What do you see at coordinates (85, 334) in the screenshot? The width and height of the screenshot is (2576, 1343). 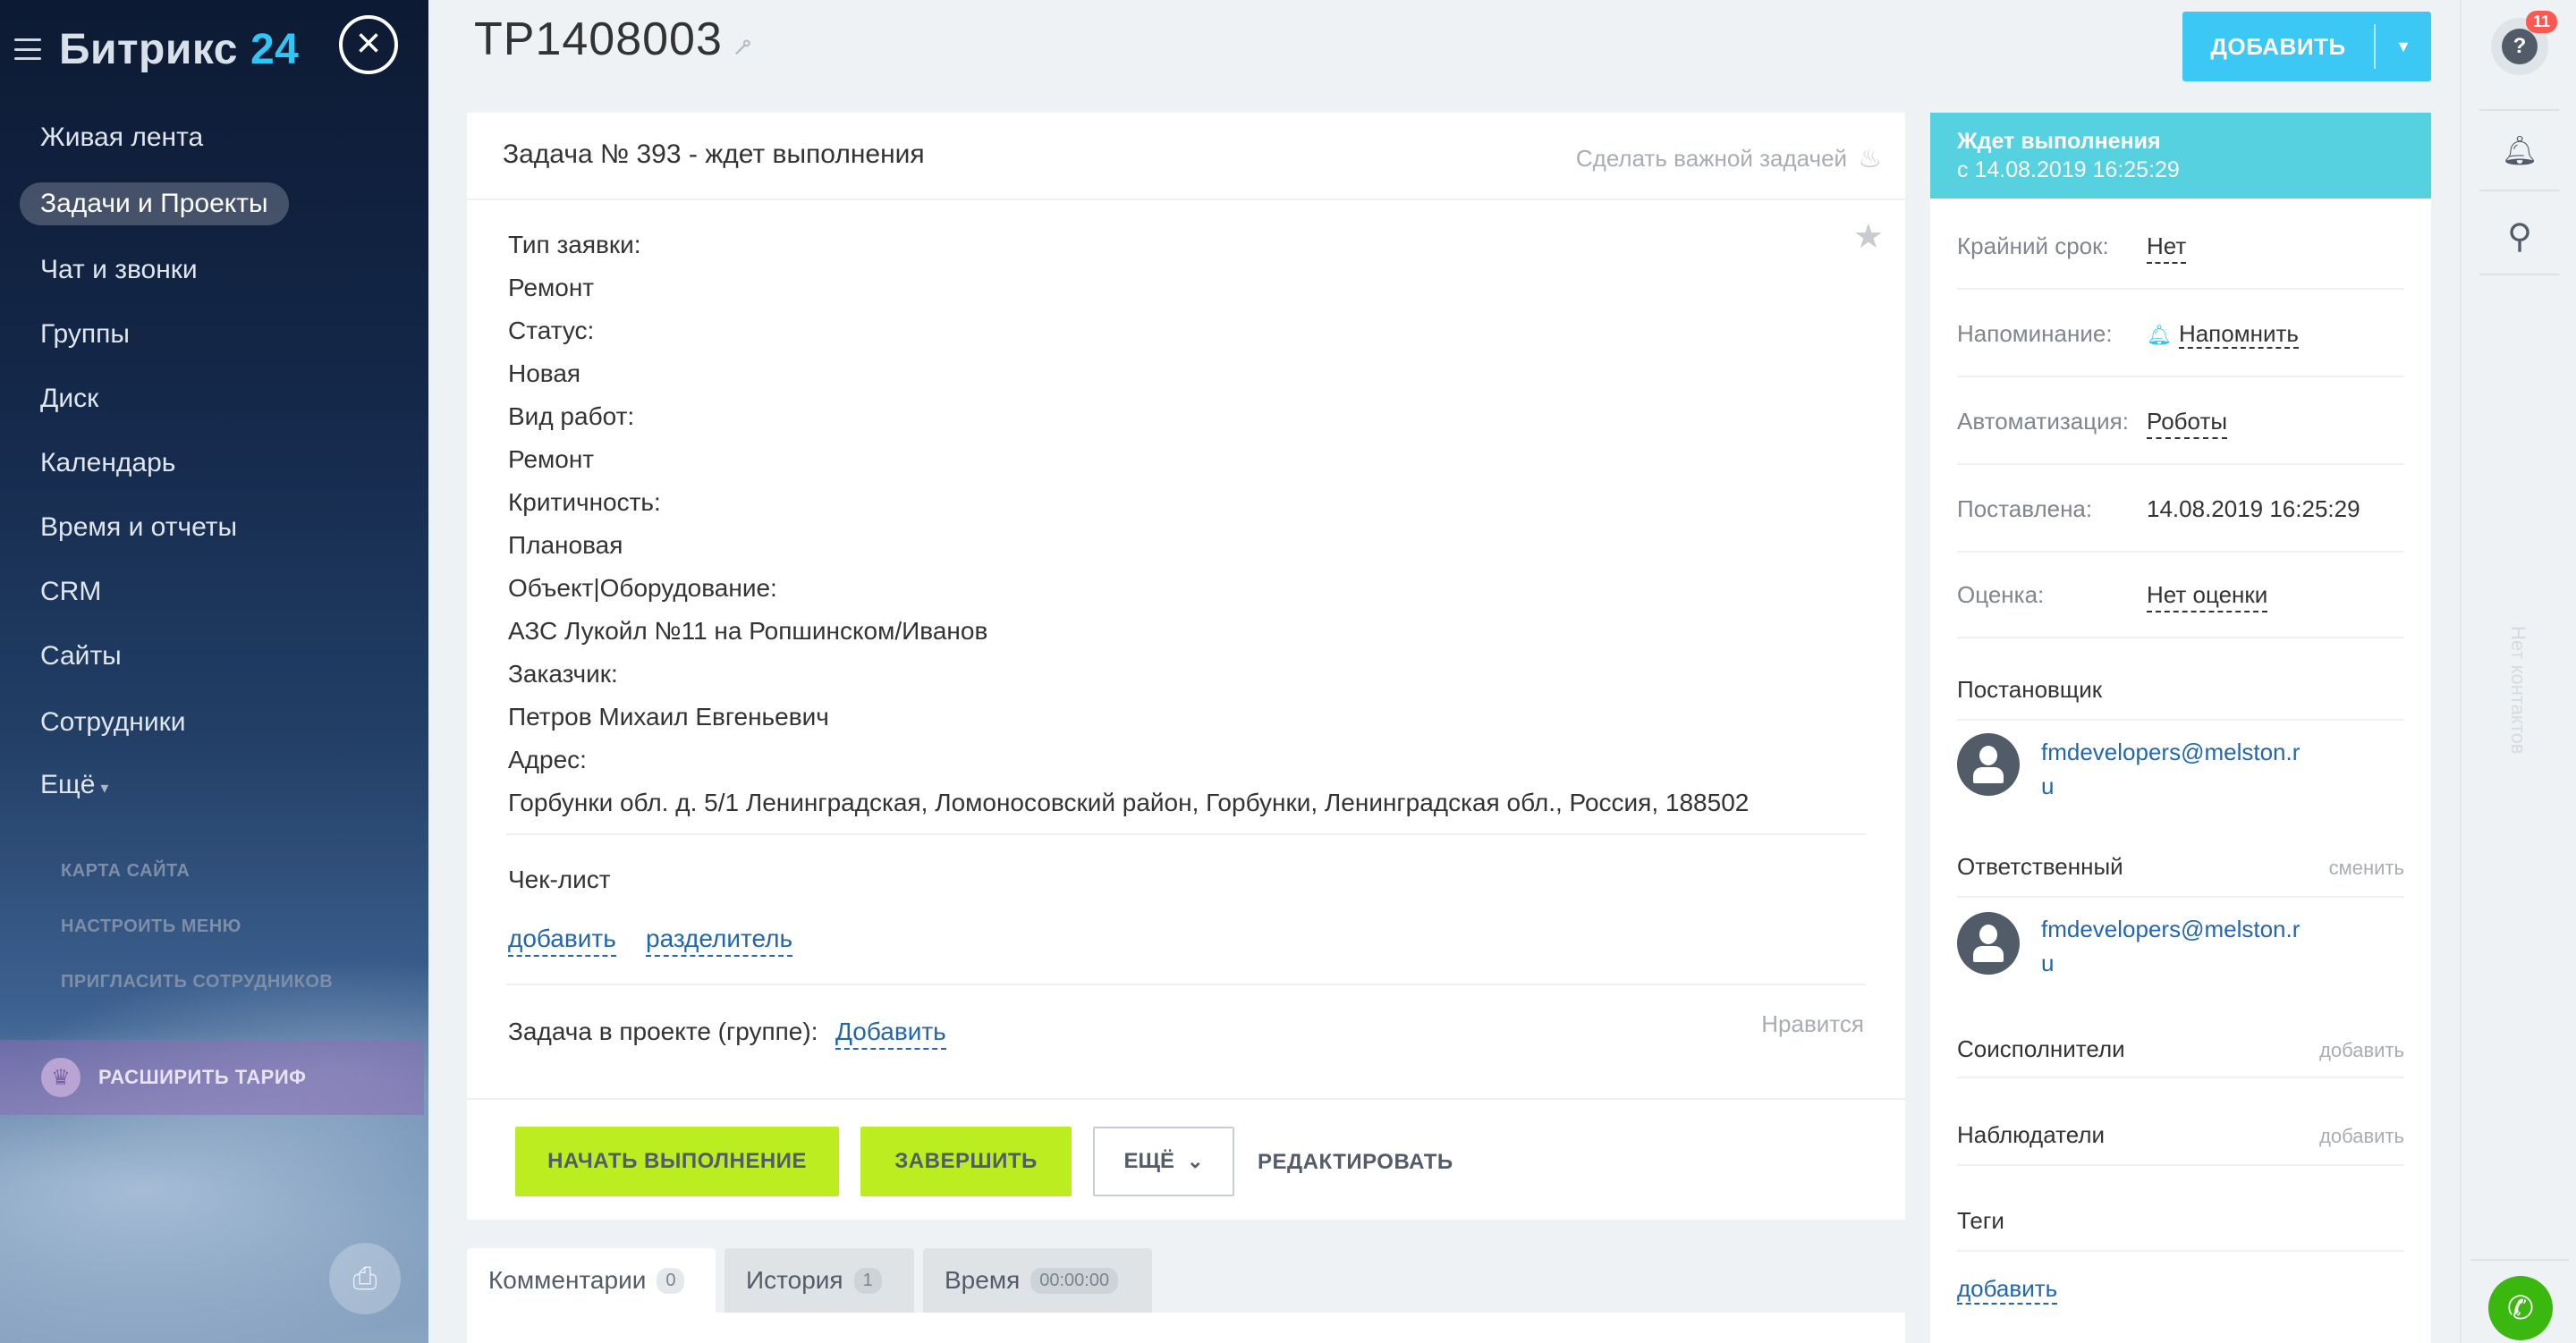 I see `menu-item-groups: Группы` at bounding box center [85, 334].